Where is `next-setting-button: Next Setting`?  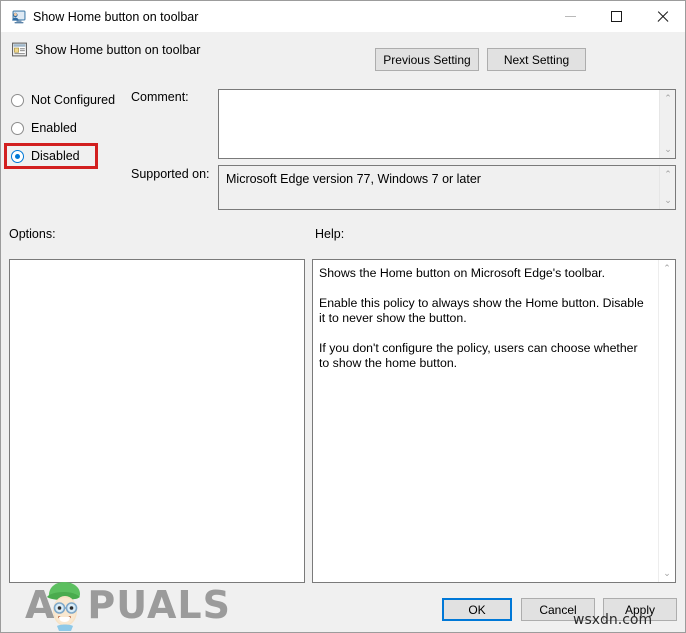
next-setting-button: Next Setting is located at coordinates (536, 59).